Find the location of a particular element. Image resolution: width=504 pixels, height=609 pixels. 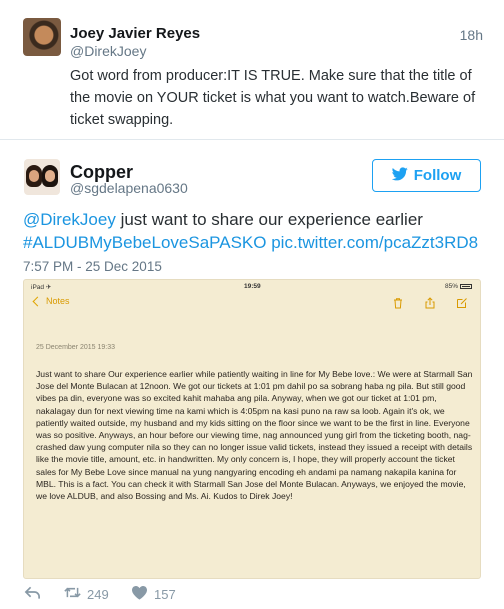

like-button: 157 is located at coordinates (153, 594).